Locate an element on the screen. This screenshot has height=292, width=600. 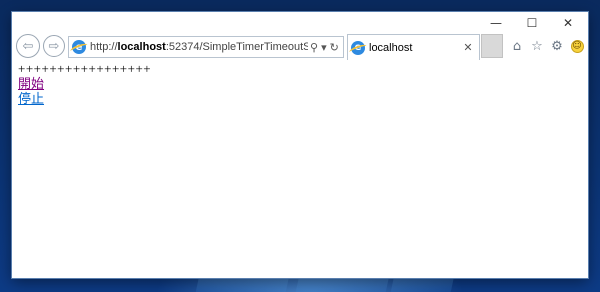
tab-title: localhost is located at coordinates (391, 47).